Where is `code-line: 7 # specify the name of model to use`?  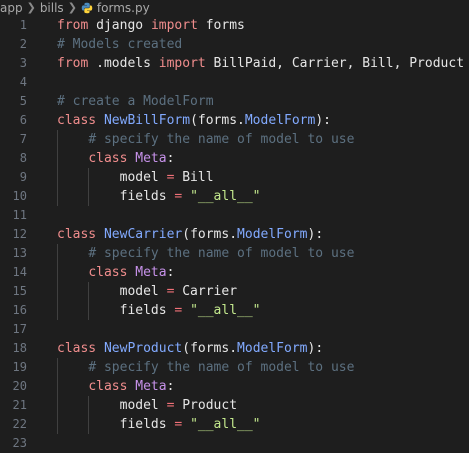 code-line: 7 # specify the name of model to use is located at coordinates (234, 139).